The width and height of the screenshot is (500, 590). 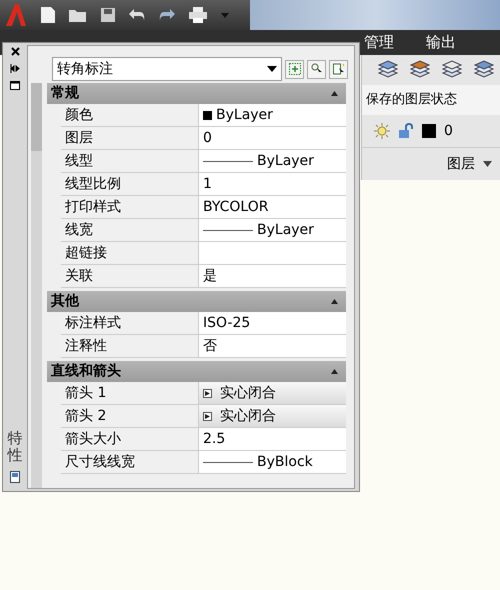 What do you see at coordinates (85, 416) in the screenshot?
I see `property-label: 箭头 2` at bounding box center [85, 416].